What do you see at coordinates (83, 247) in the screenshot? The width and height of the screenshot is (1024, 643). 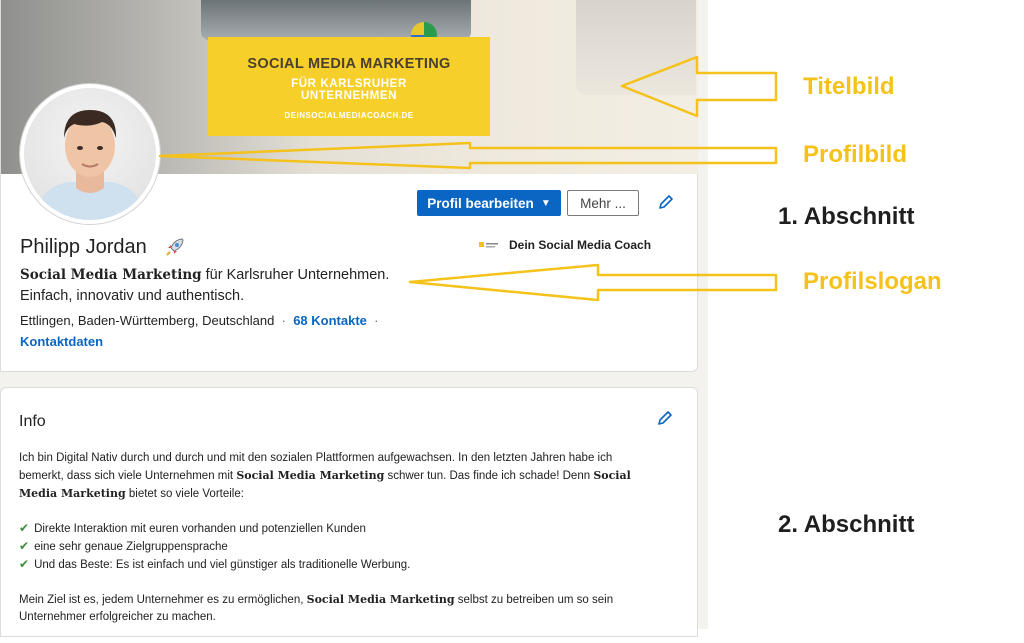 I see `profile-name: Philipp Jordan` at bounding box center [83, 247].